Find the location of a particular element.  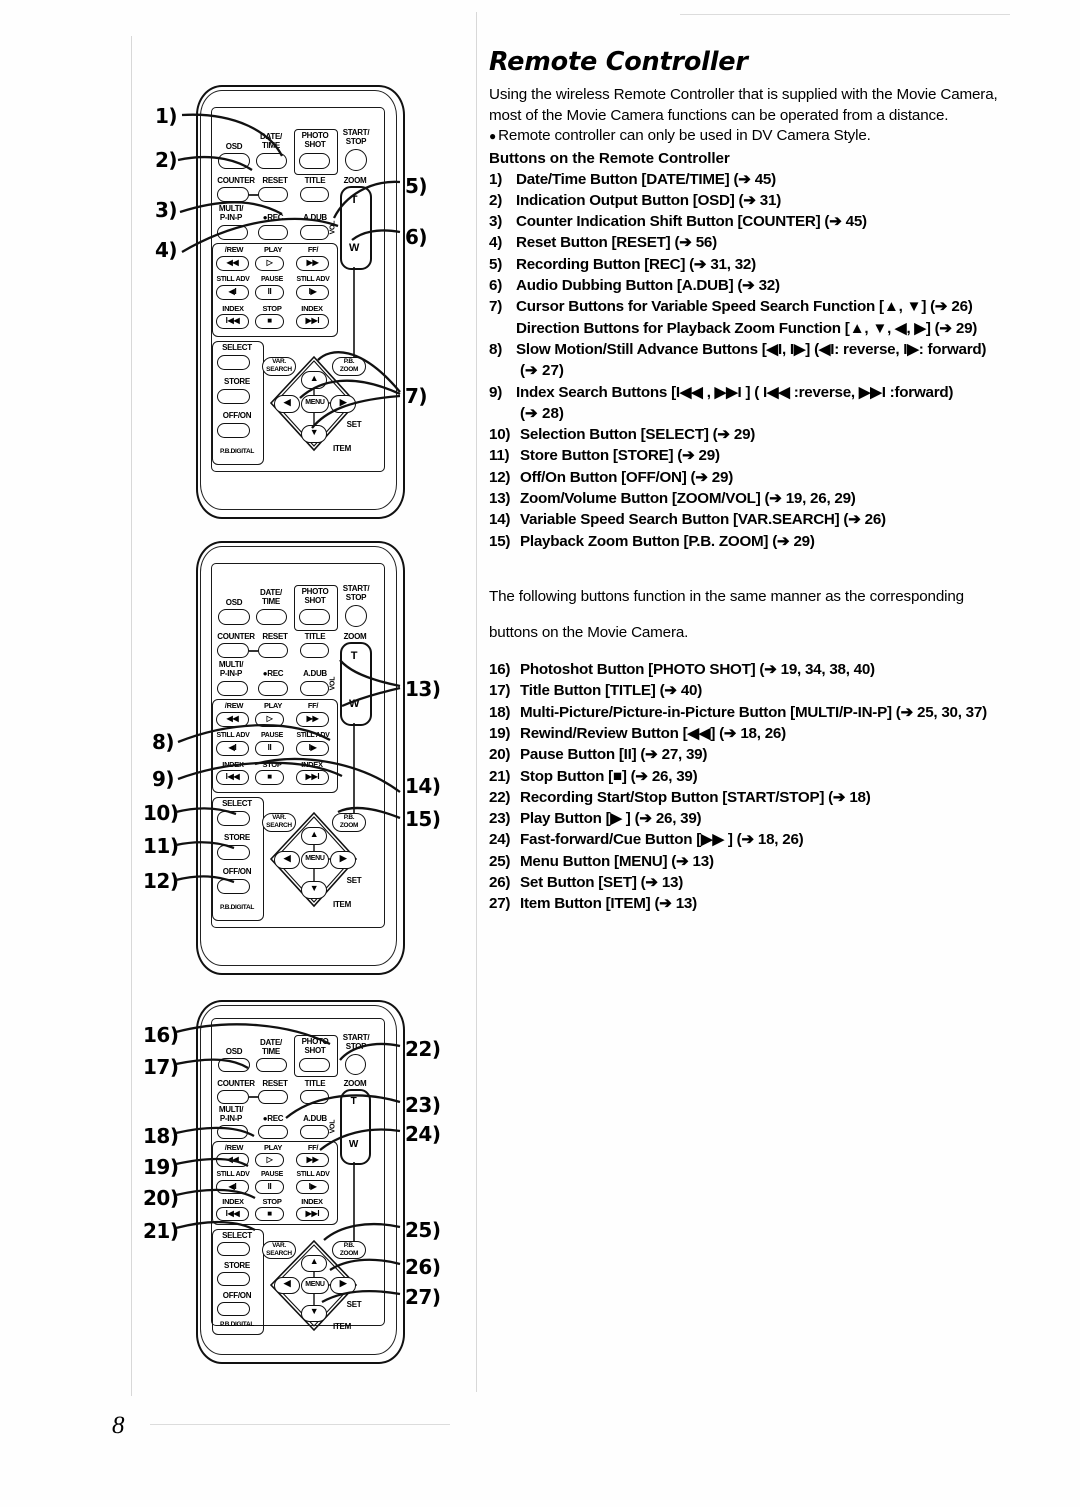

diagram3-leader-lines is located at coordinates (288, 1163).